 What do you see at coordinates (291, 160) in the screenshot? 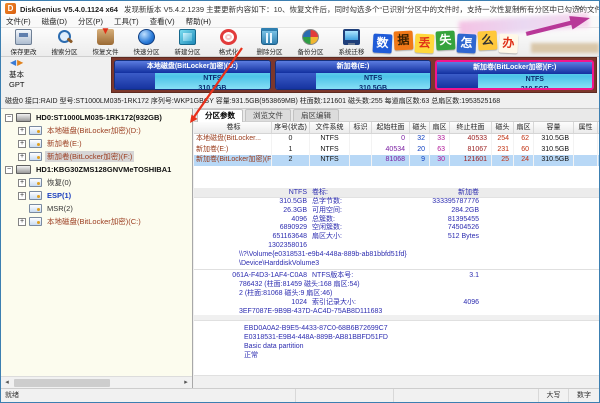
I see `table-cell: 2` at bounding box center [291, 160].